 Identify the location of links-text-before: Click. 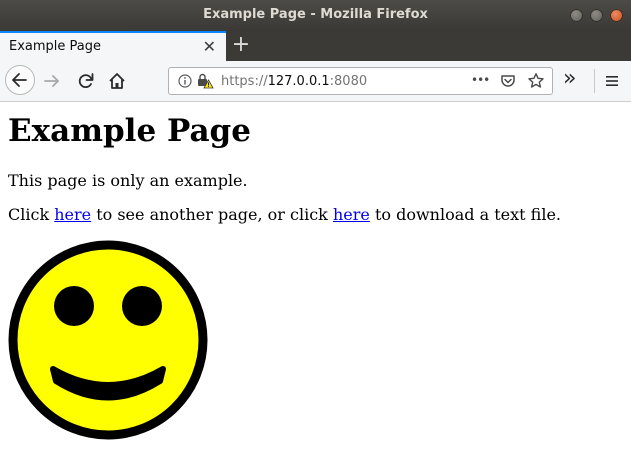
(31, 214).